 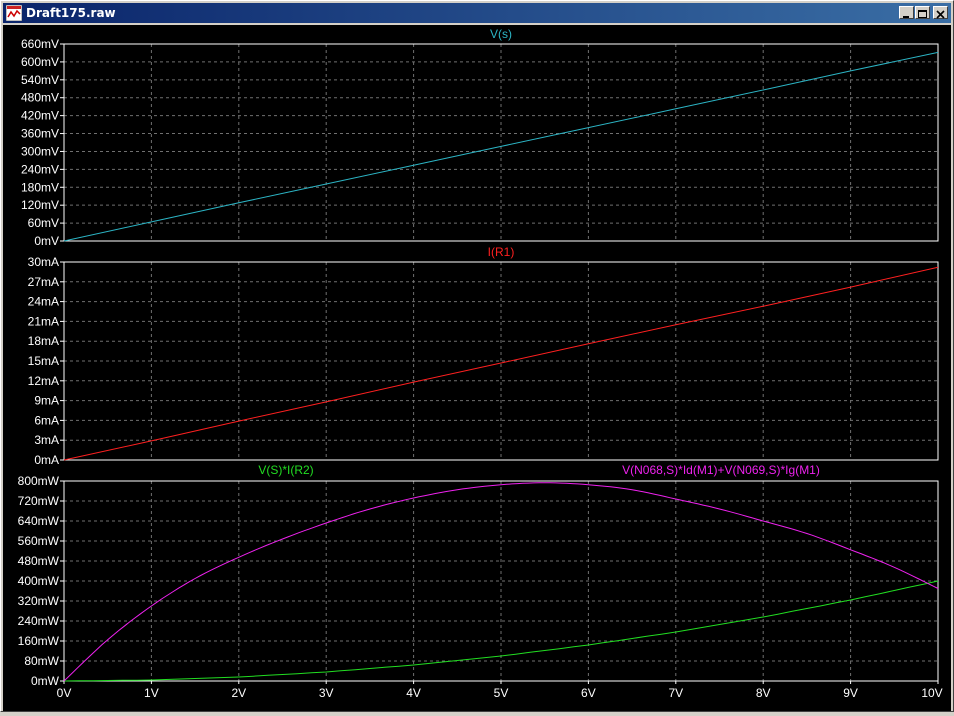 What do you see at coordinates (39, 481) in the screenshot?
I see `y-tick-label: 800mW` at bounding box center [39, 481].